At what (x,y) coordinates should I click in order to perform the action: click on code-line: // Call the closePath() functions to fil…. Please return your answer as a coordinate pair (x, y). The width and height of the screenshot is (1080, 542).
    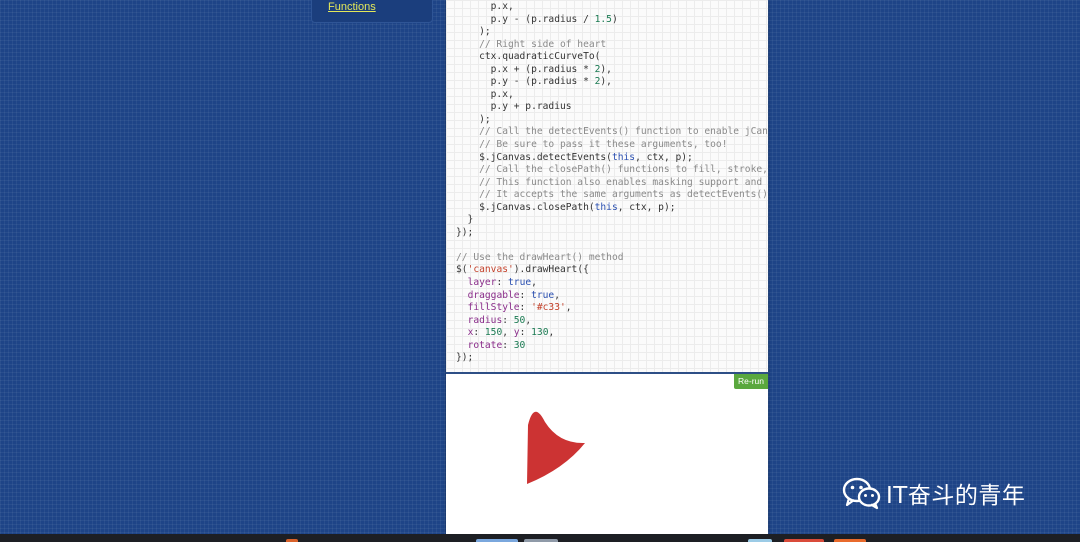
    Looking at the image, I should click on (612, 170).